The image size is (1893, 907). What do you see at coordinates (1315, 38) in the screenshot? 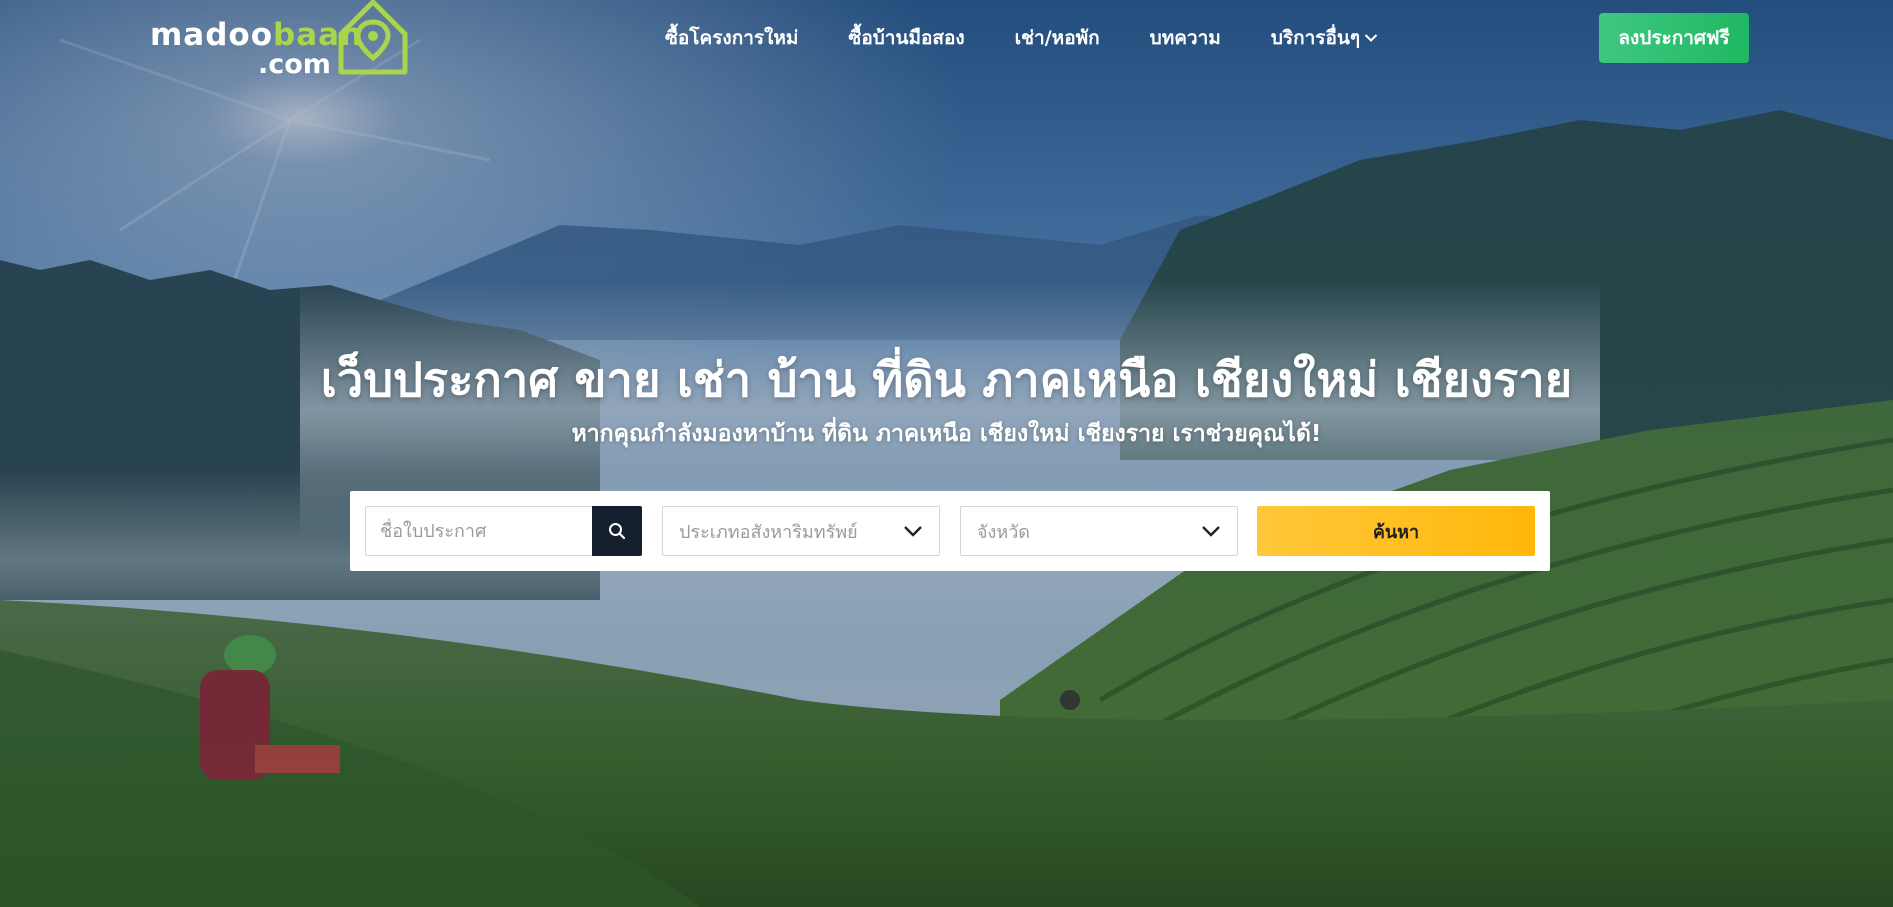
I see `nav-other-services-label: บริการอื่นๆ` at bounding box center [1315, 38].